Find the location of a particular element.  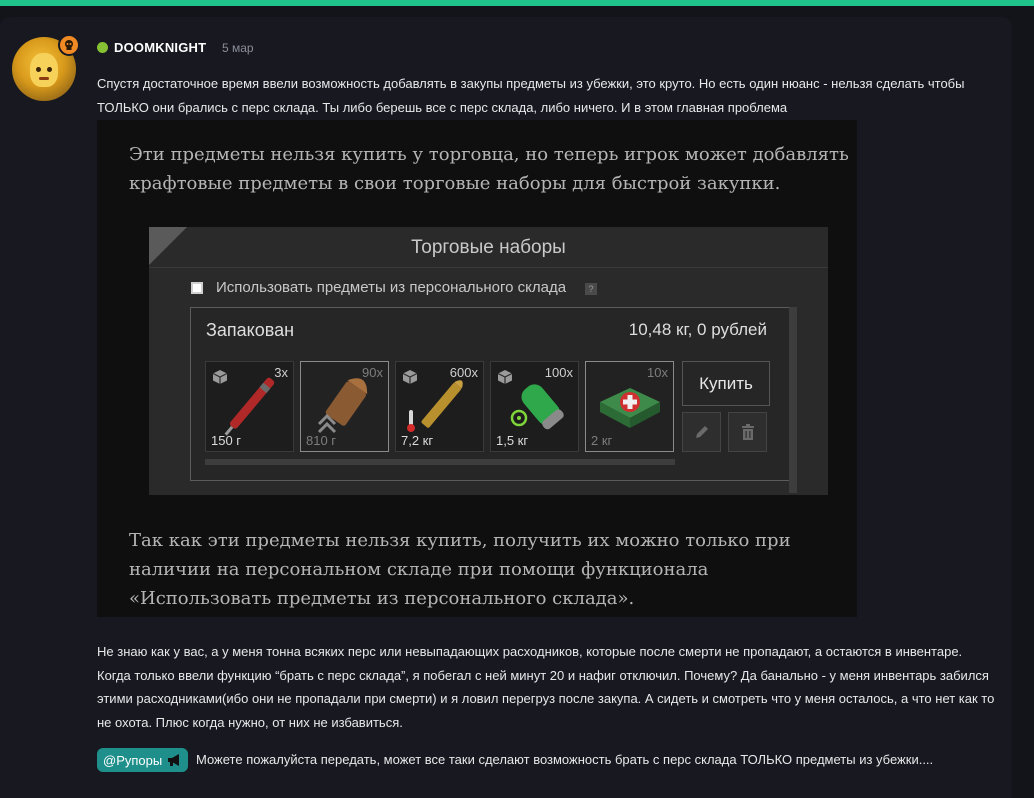

delete-button is located at coordinates (747, 432).